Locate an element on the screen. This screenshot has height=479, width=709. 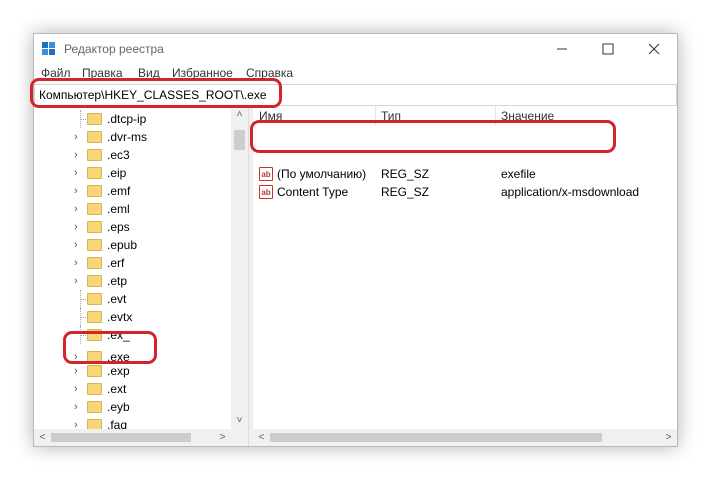
tree-item: › .eyb is located at coordinates (134, 407).